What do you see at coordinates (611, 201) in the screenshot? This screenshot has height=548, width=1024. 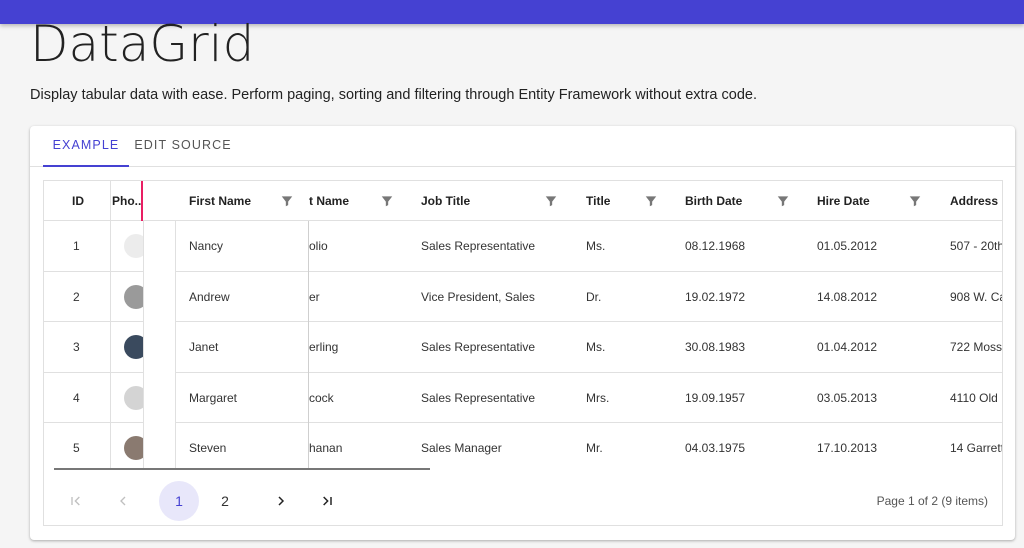 I see `column-header-title: Title` at bounding box center [611, 201].